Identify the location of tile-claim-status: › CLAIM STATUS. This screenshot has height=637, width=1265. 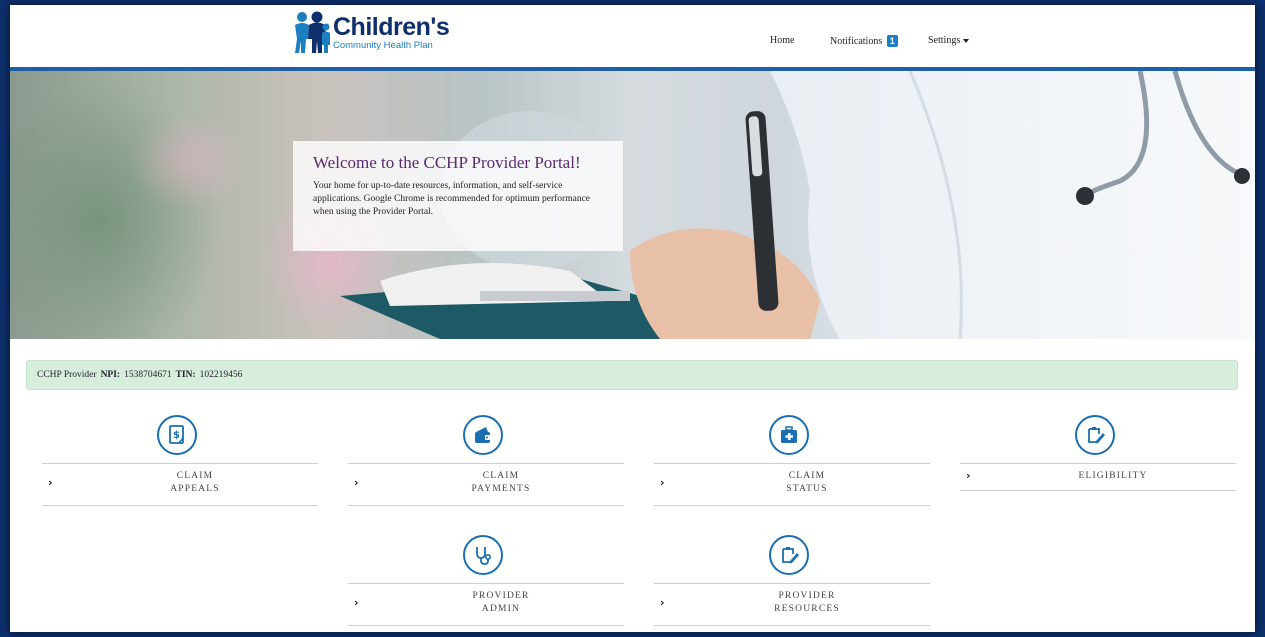
(792, 465).